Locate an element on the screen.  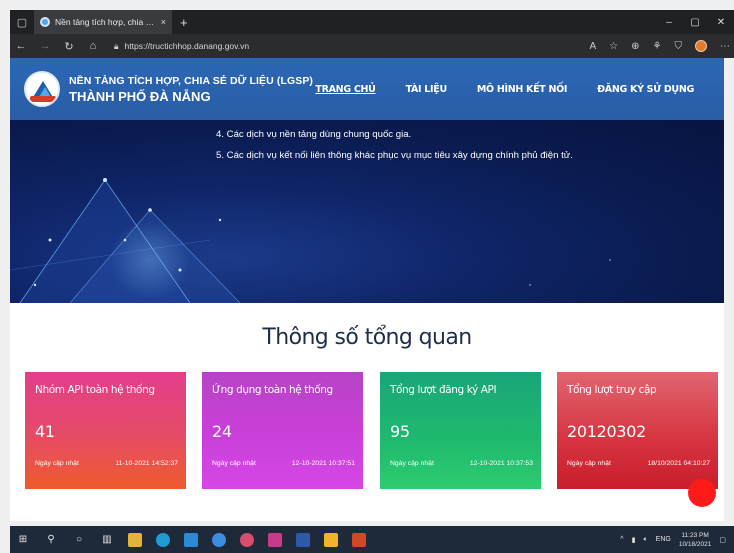
card-title: Ứng dụng toàn hệ thống is located at coordinates (272, 390).